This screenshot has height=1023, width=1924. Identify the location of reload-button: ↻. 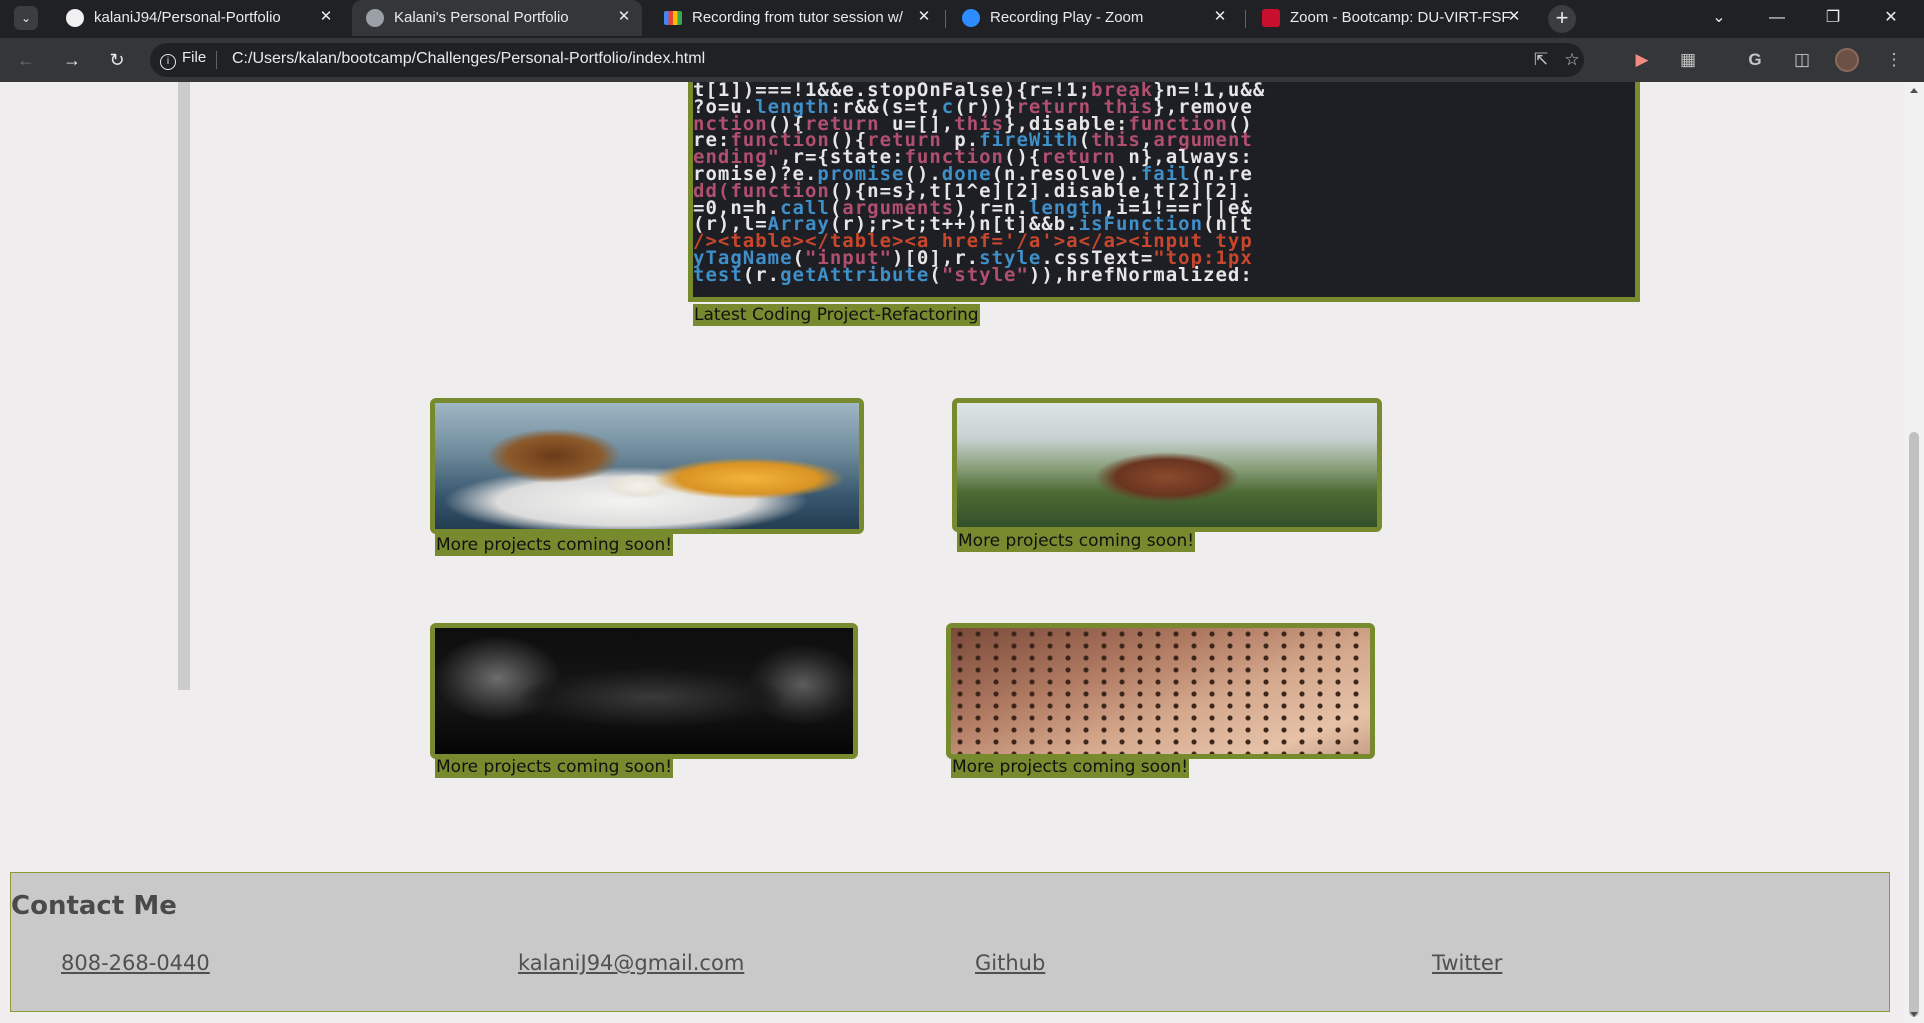
(117, 60).